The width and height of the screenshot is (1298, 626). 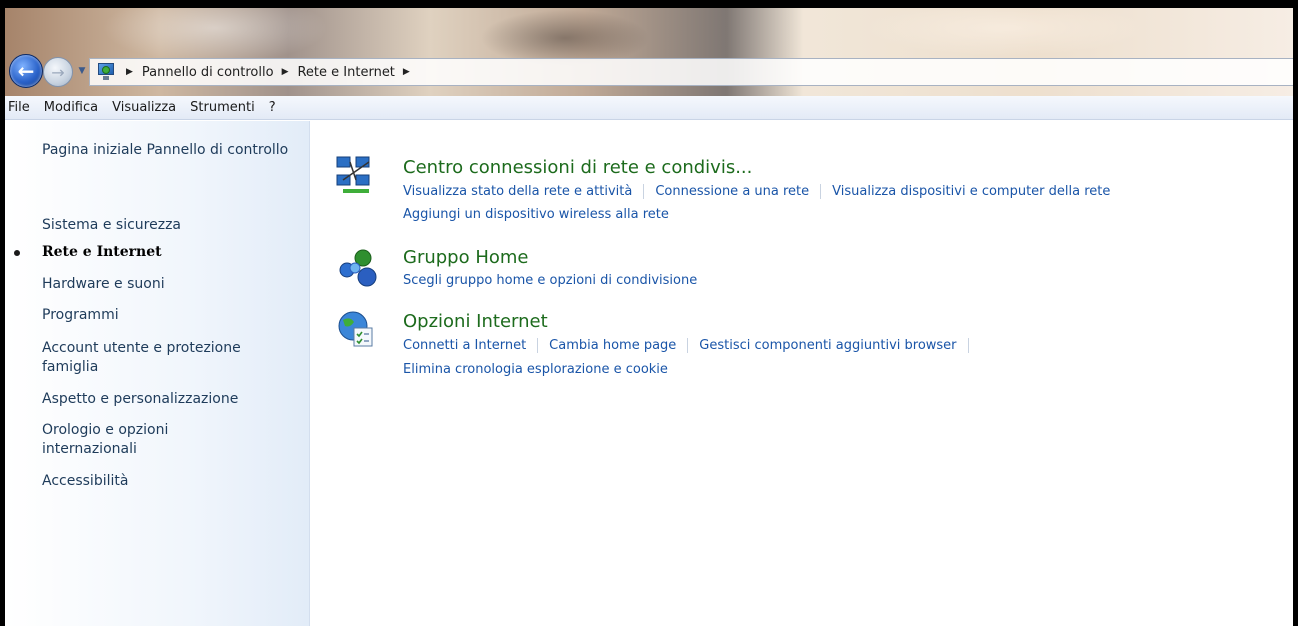 What do you see at coordinates (732, 191) in the screenshot?
I see `link-connect-to-network: Connessione a una rete` at bounding box center [732, 191].